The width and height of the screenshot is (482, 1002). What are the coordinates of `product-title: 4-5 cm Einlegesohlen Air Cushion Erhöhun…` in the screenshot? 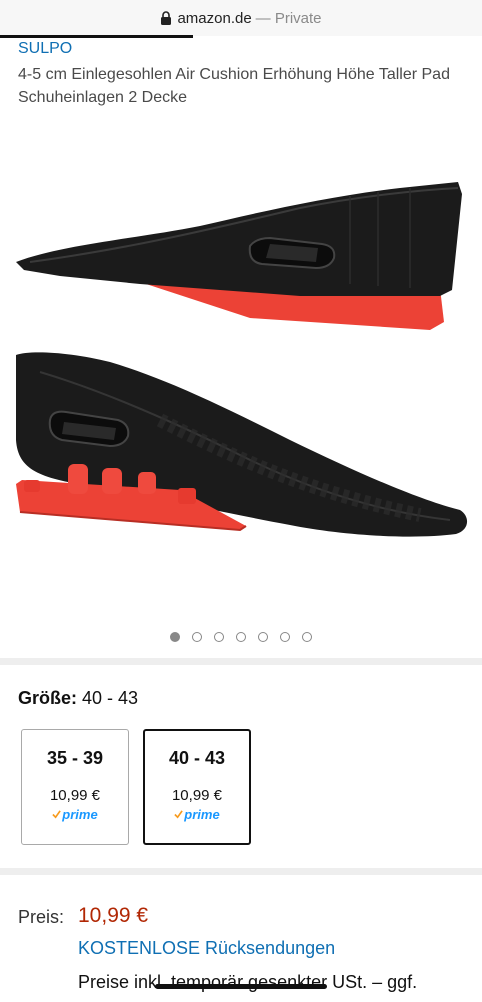 It's located at (234, 86).